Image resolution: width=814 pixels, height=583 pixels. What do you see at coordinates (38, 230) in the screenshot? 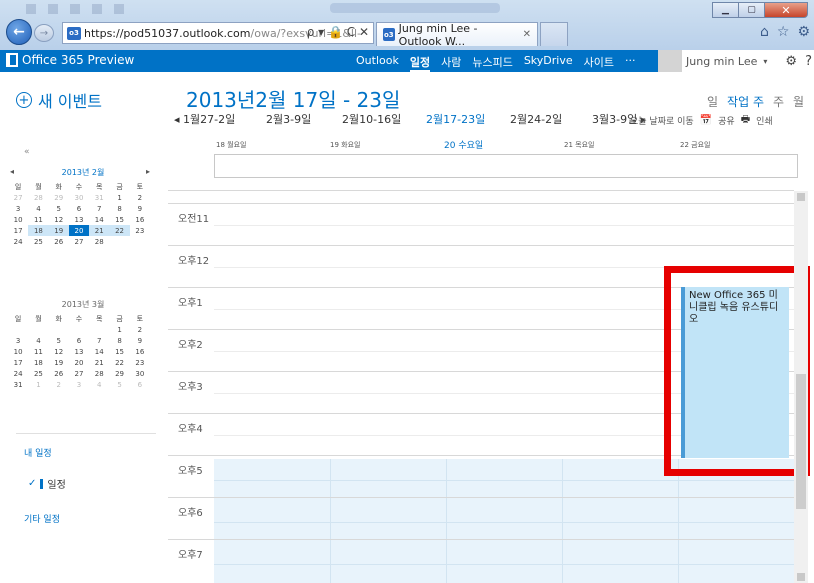
I see `day-cell-selected: 18` at bounding box center [38, 230].